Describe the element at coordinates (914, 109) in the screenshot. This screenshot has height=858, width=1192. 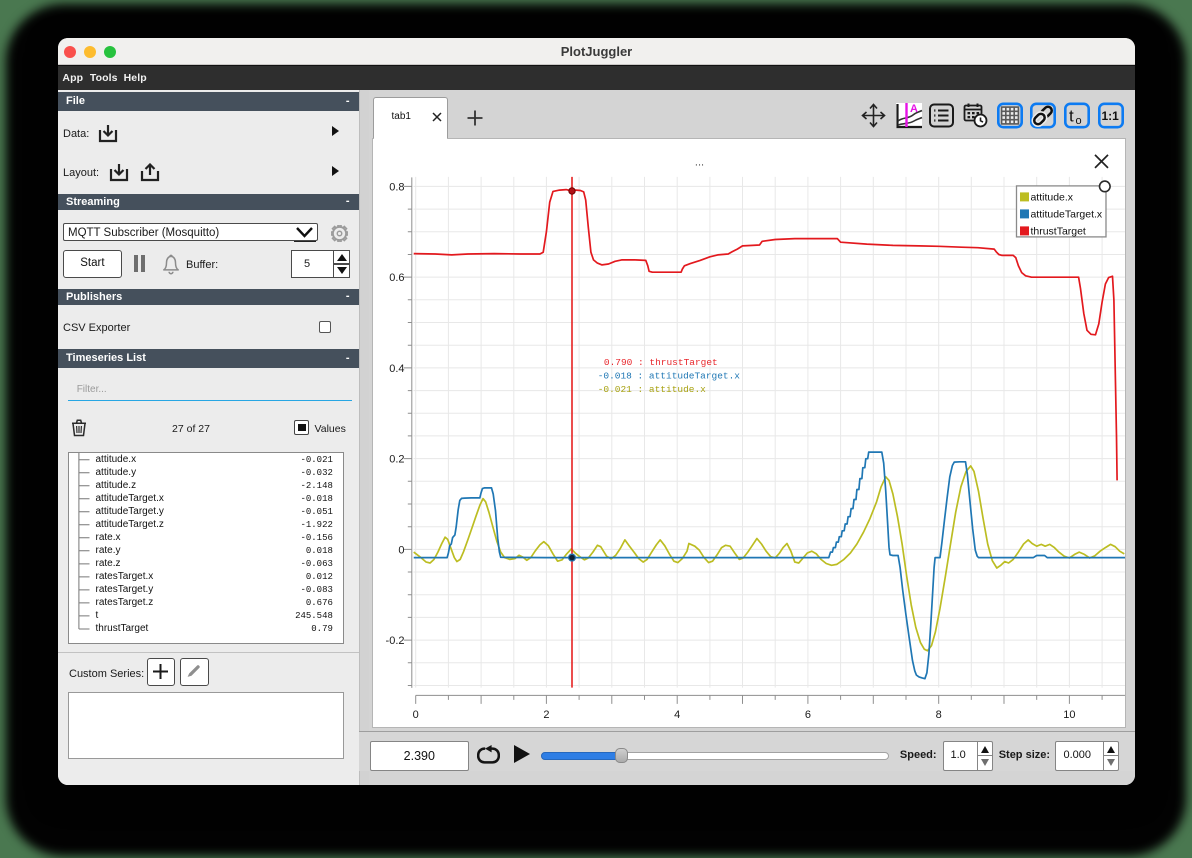
I see `svg-text: A` at that location.